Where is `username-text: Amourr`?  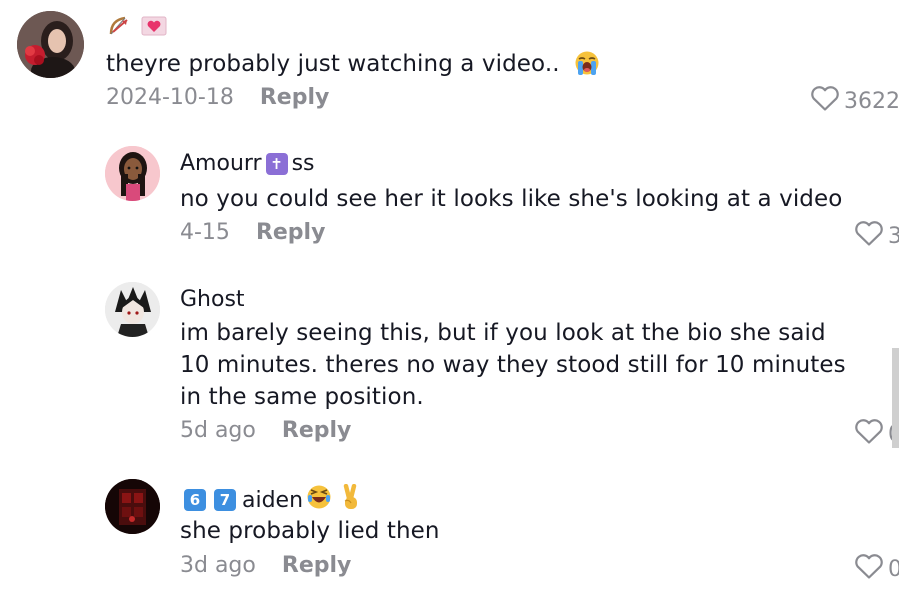 username-text: Amourr is located at coordinates (221, 163).